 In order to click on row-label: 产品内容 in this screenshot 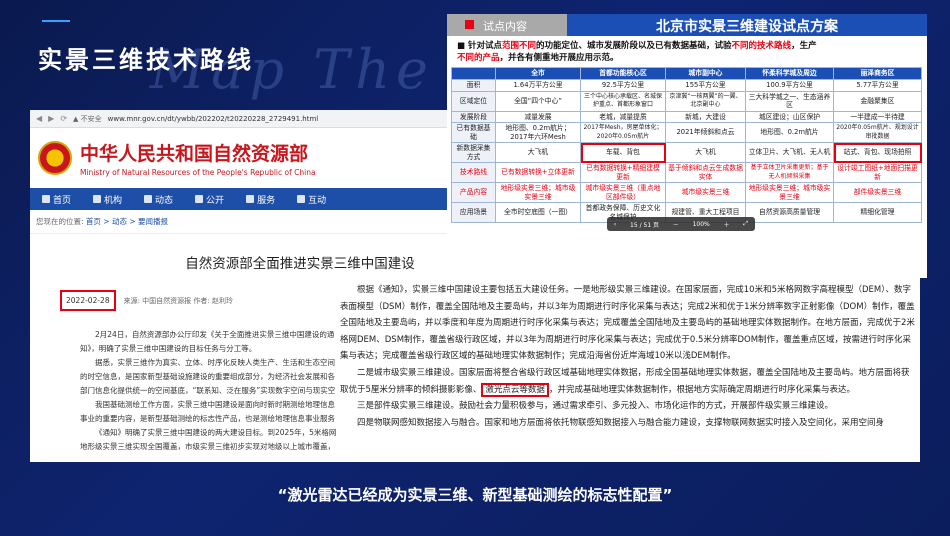, I will do `click(473, 192)`.